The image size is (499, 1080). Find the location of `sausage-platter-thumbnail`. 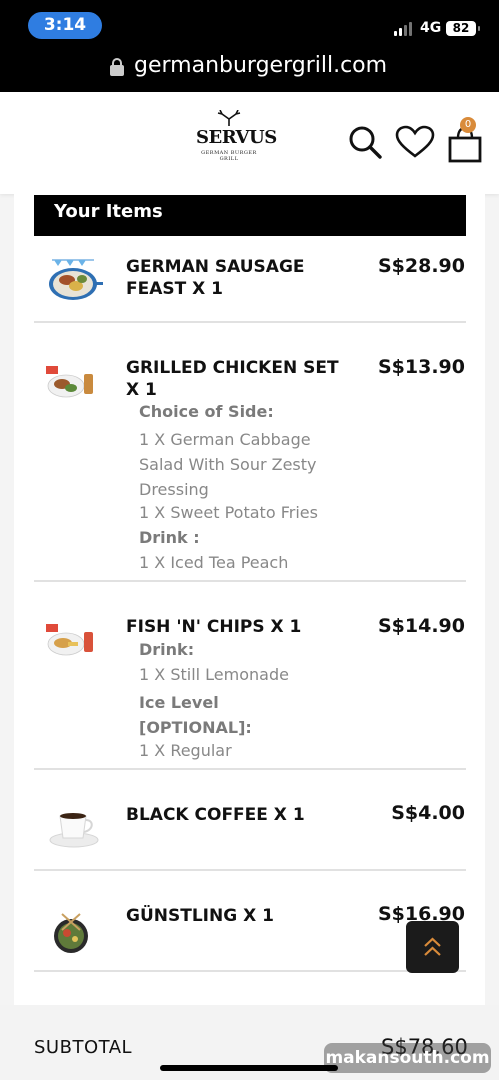

sausage-platter-thumbnail is located at coordinates (76, 279).